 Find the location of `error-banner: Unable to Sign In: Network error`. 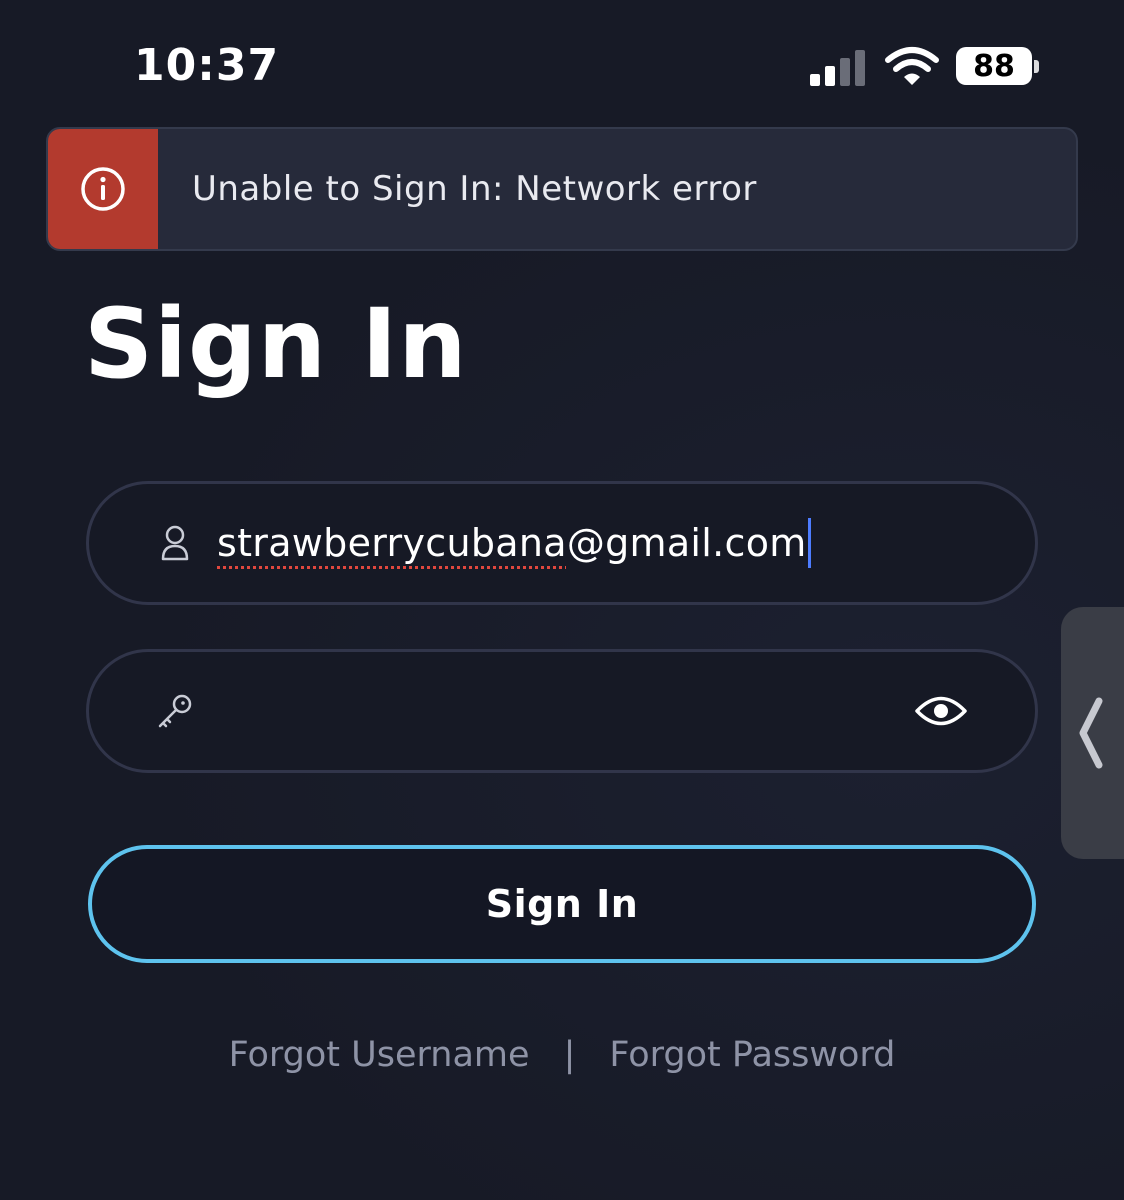

error-banner: Unable to Sign In: Network error is located at coordinates (562, 189).